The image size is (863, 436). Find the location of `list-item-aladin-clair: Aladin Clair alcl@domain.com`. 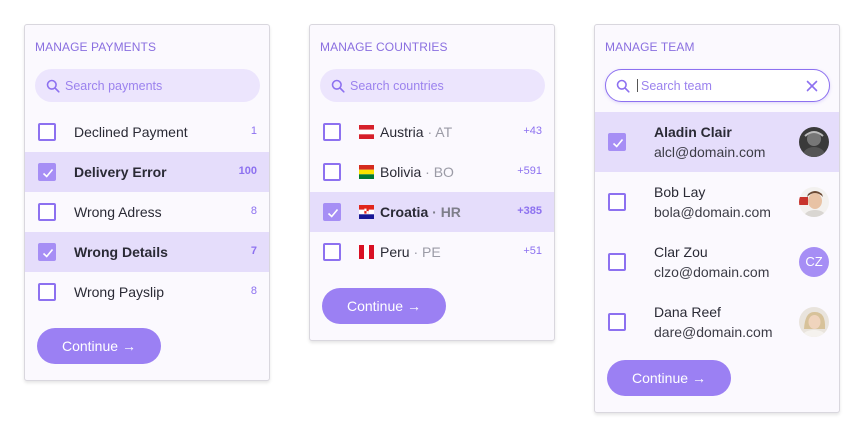

list-item-aladin-clair: Aladin Clair alcl@domain.com is located at coordinates (717, 142).